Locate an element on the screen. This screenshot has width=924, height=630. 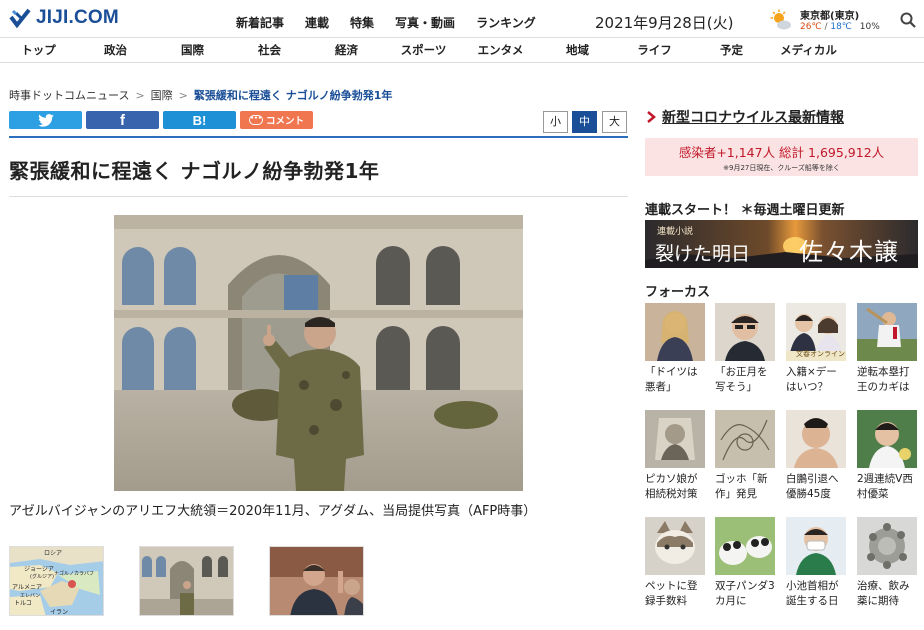
cat-international: 国際 is located at coordinates (192, 50).